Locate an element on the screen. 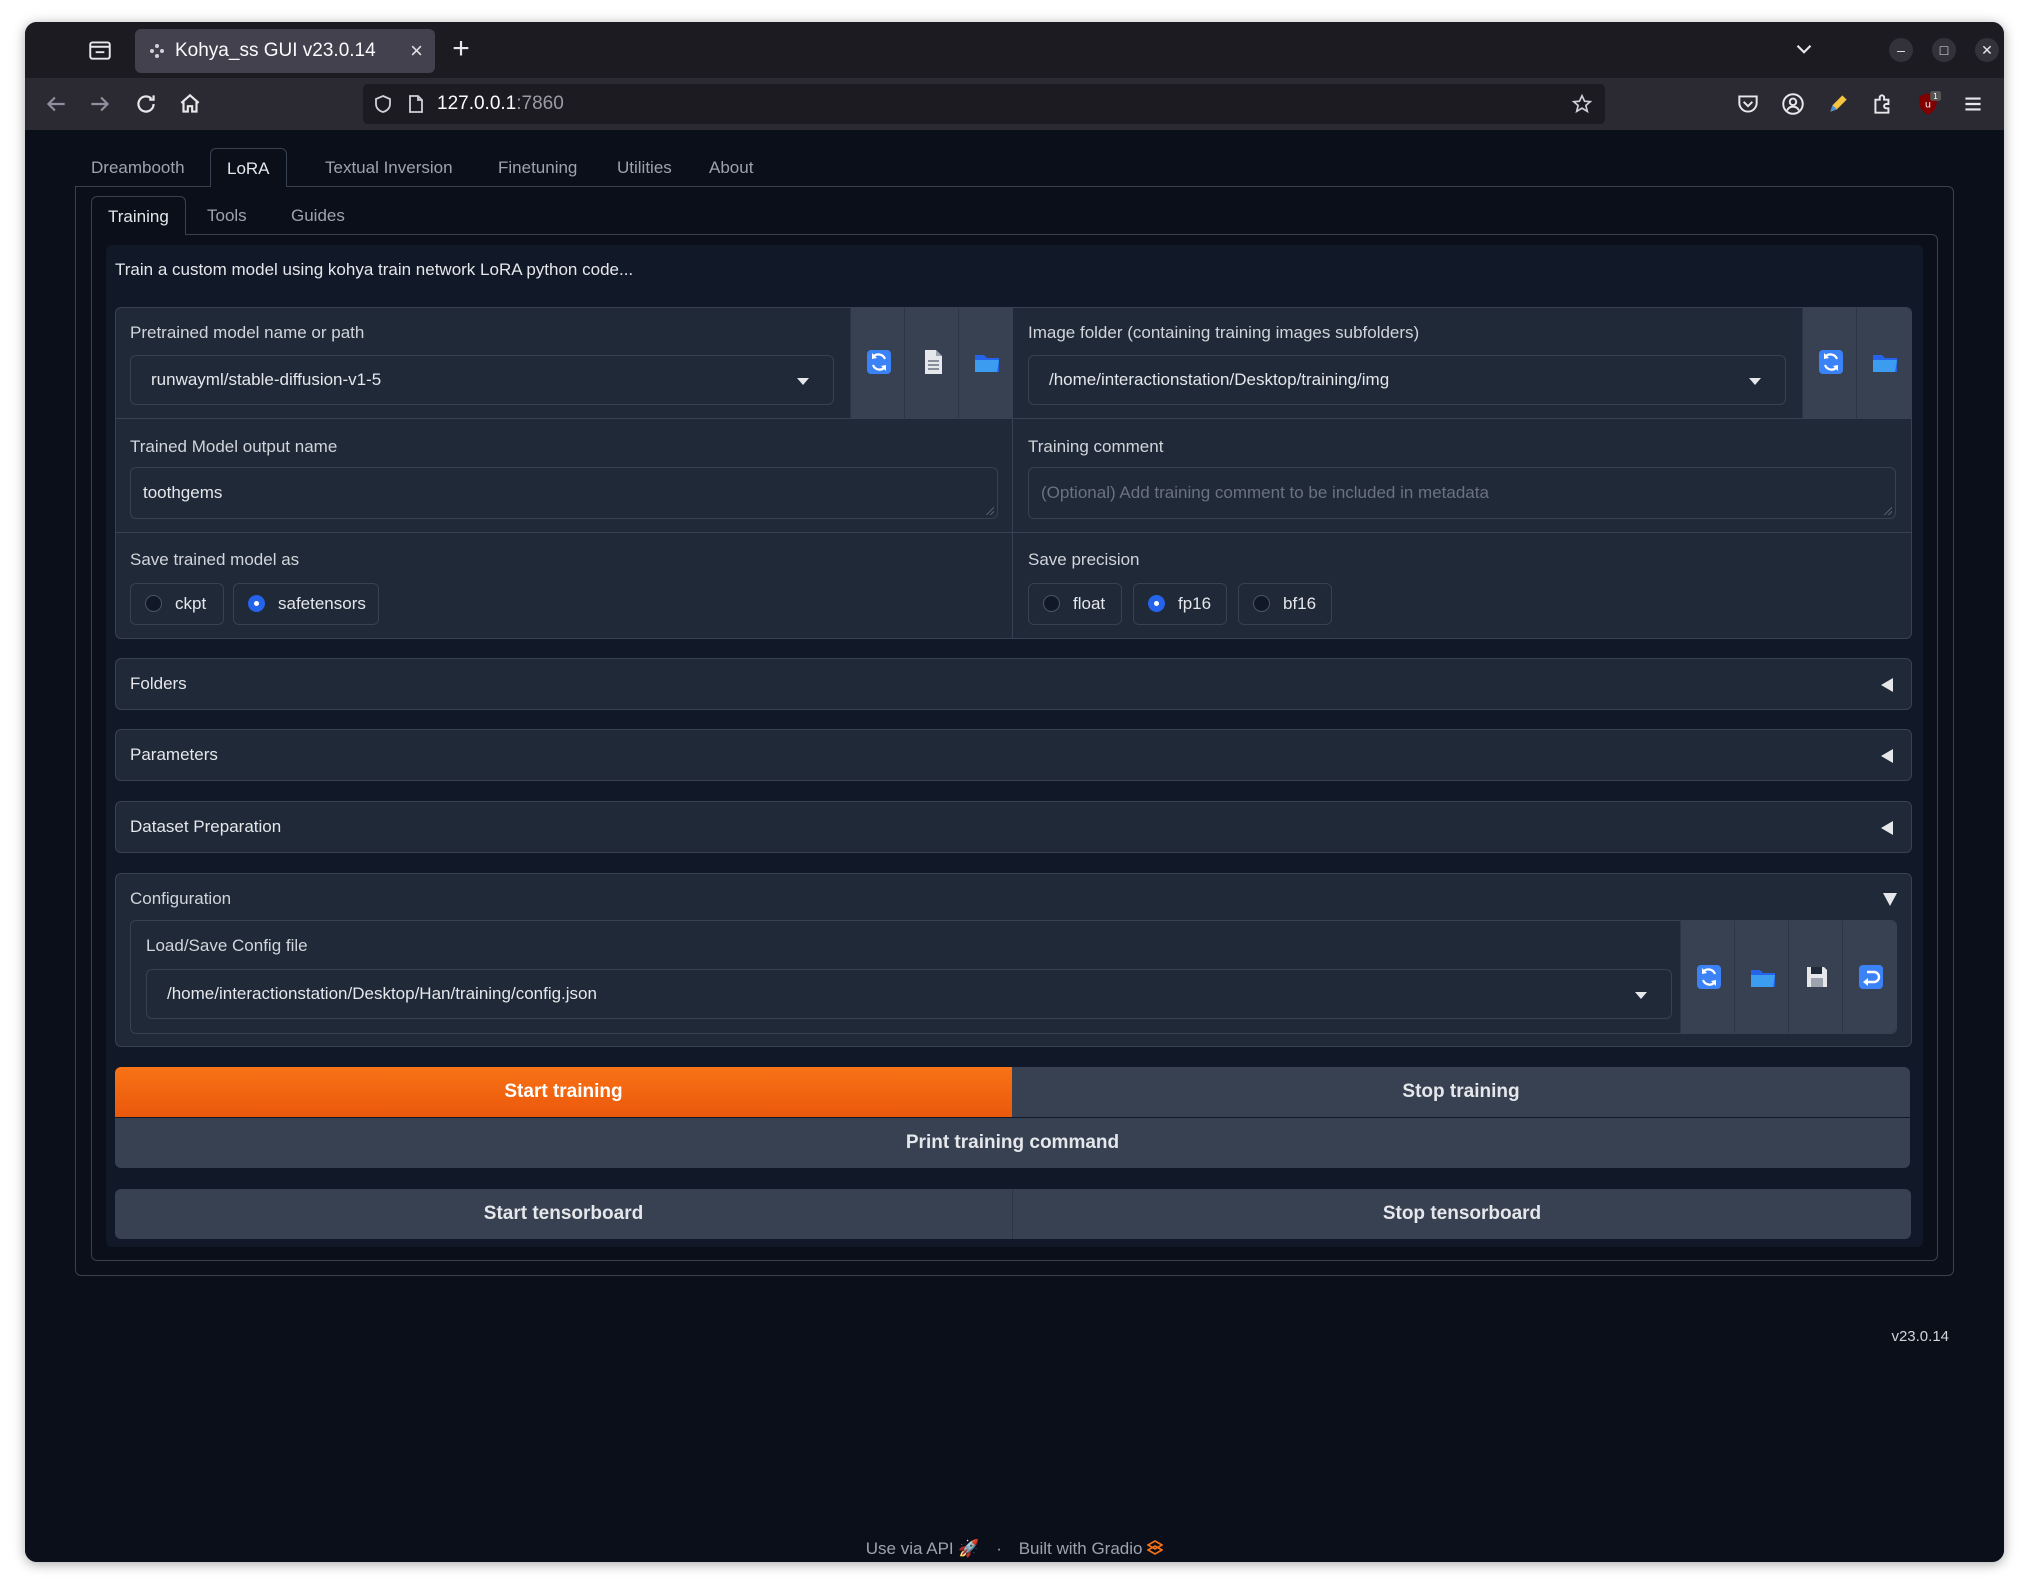 This screenshot has height=1590, width=2029. tab-dreambooth: Dreambooth is located at coordinates (138, 167).